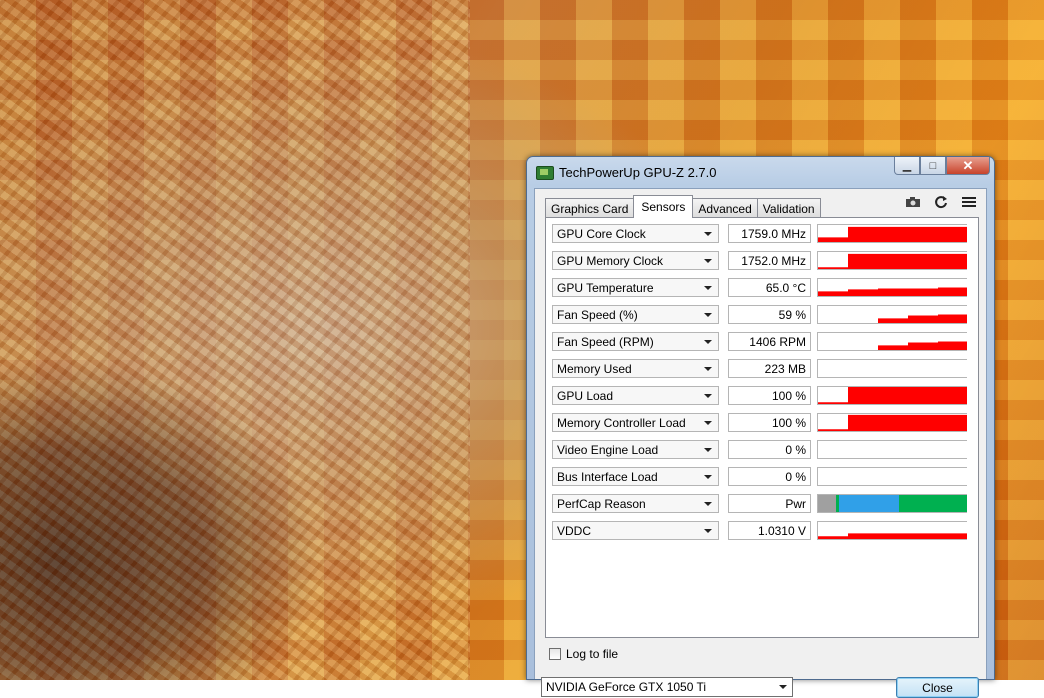  I want to click on sensor-value: 223 MB, so click(769, 368).